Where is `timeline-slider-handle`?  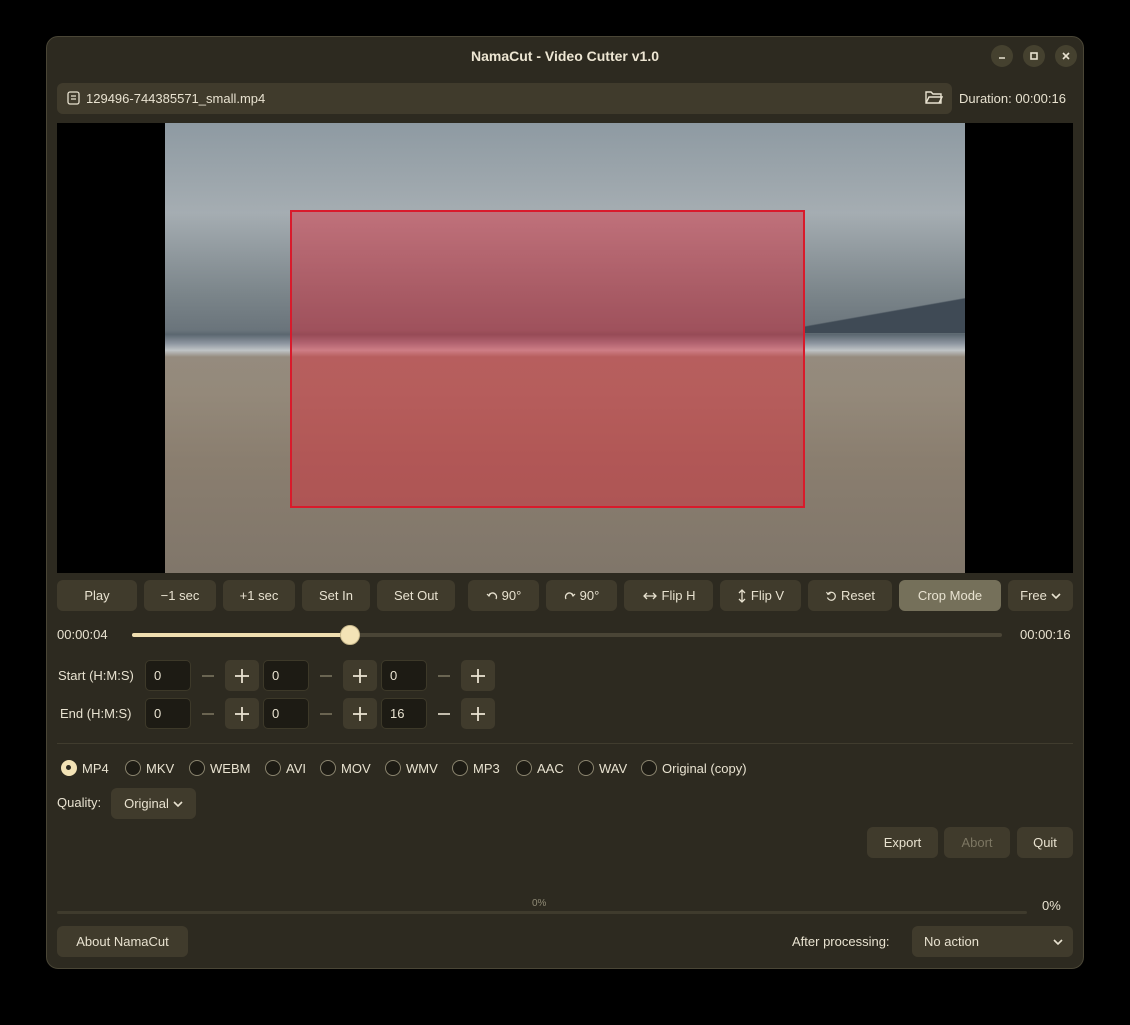 timeline-slider-handle is located at coordinates (349, 635).